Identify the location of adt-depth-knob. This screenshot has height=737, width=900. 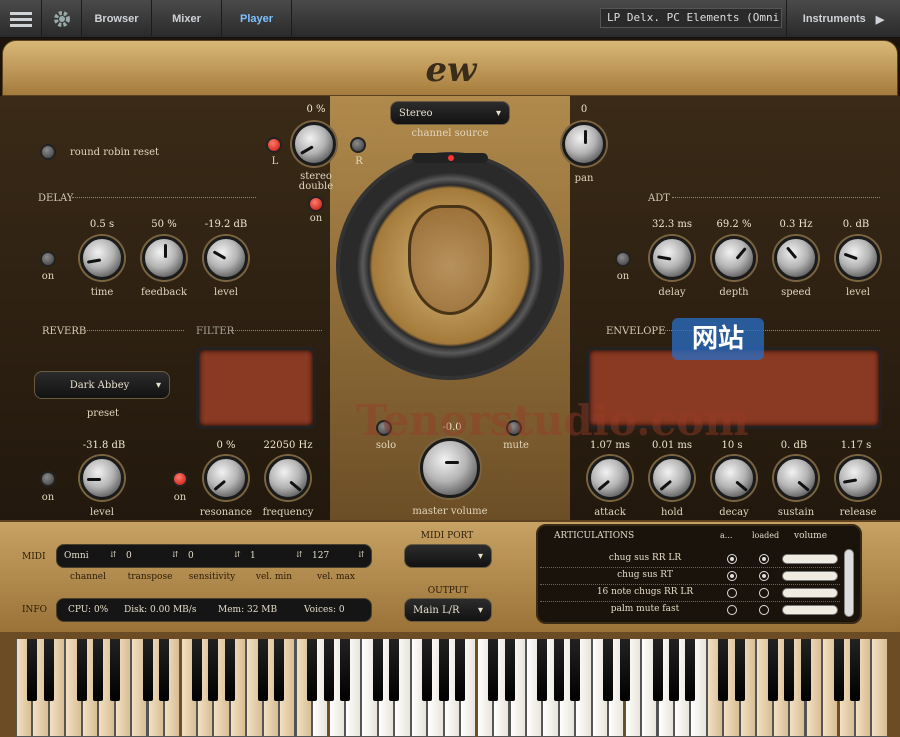
(734, 258).